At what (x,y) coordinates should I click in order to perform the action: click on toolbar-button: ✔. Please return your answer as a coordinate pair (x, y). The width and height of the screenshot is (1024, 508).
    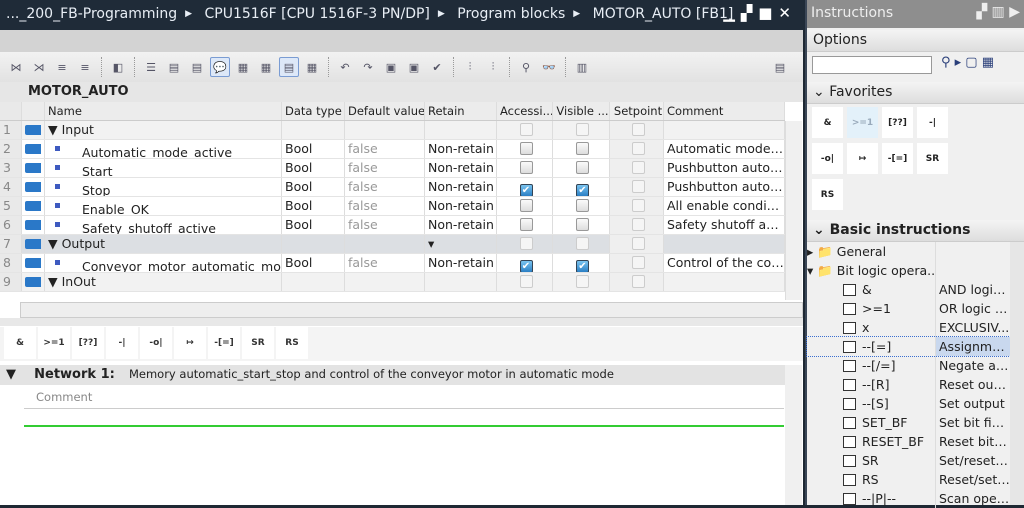
    Looking at the image, I should click on (437, 67).